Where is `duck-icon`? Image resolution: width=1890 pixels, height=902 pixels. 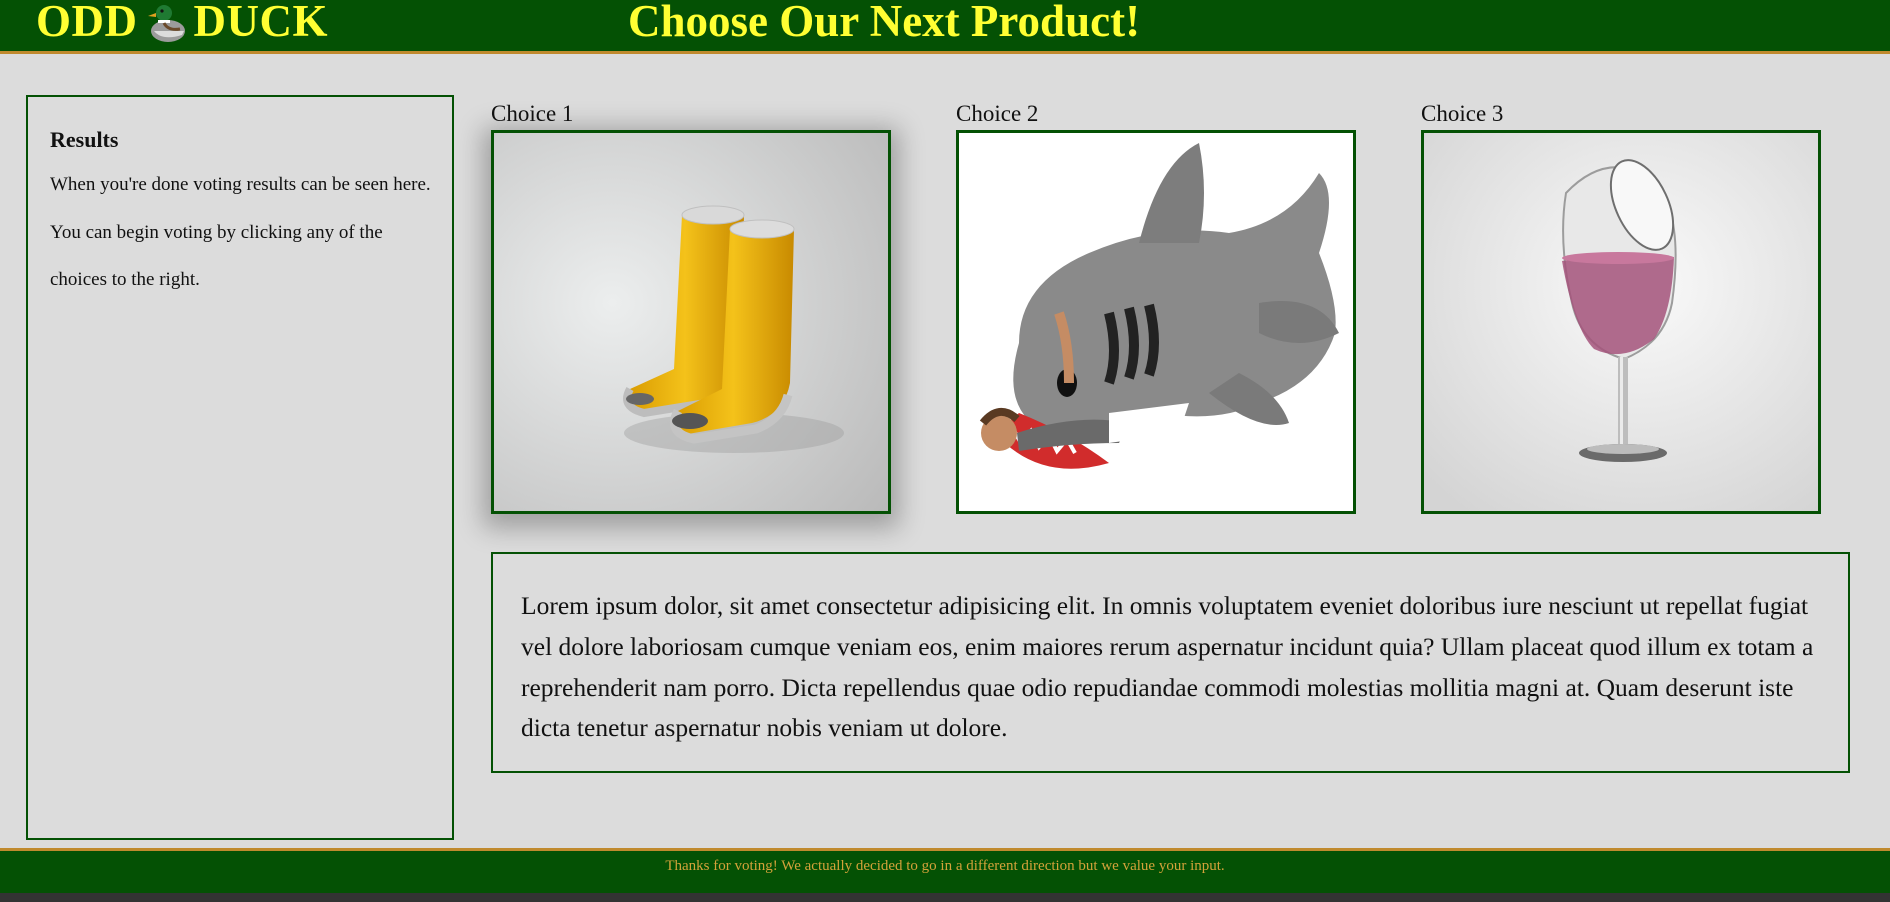
duck-icon is located at coordinates (166, 23).